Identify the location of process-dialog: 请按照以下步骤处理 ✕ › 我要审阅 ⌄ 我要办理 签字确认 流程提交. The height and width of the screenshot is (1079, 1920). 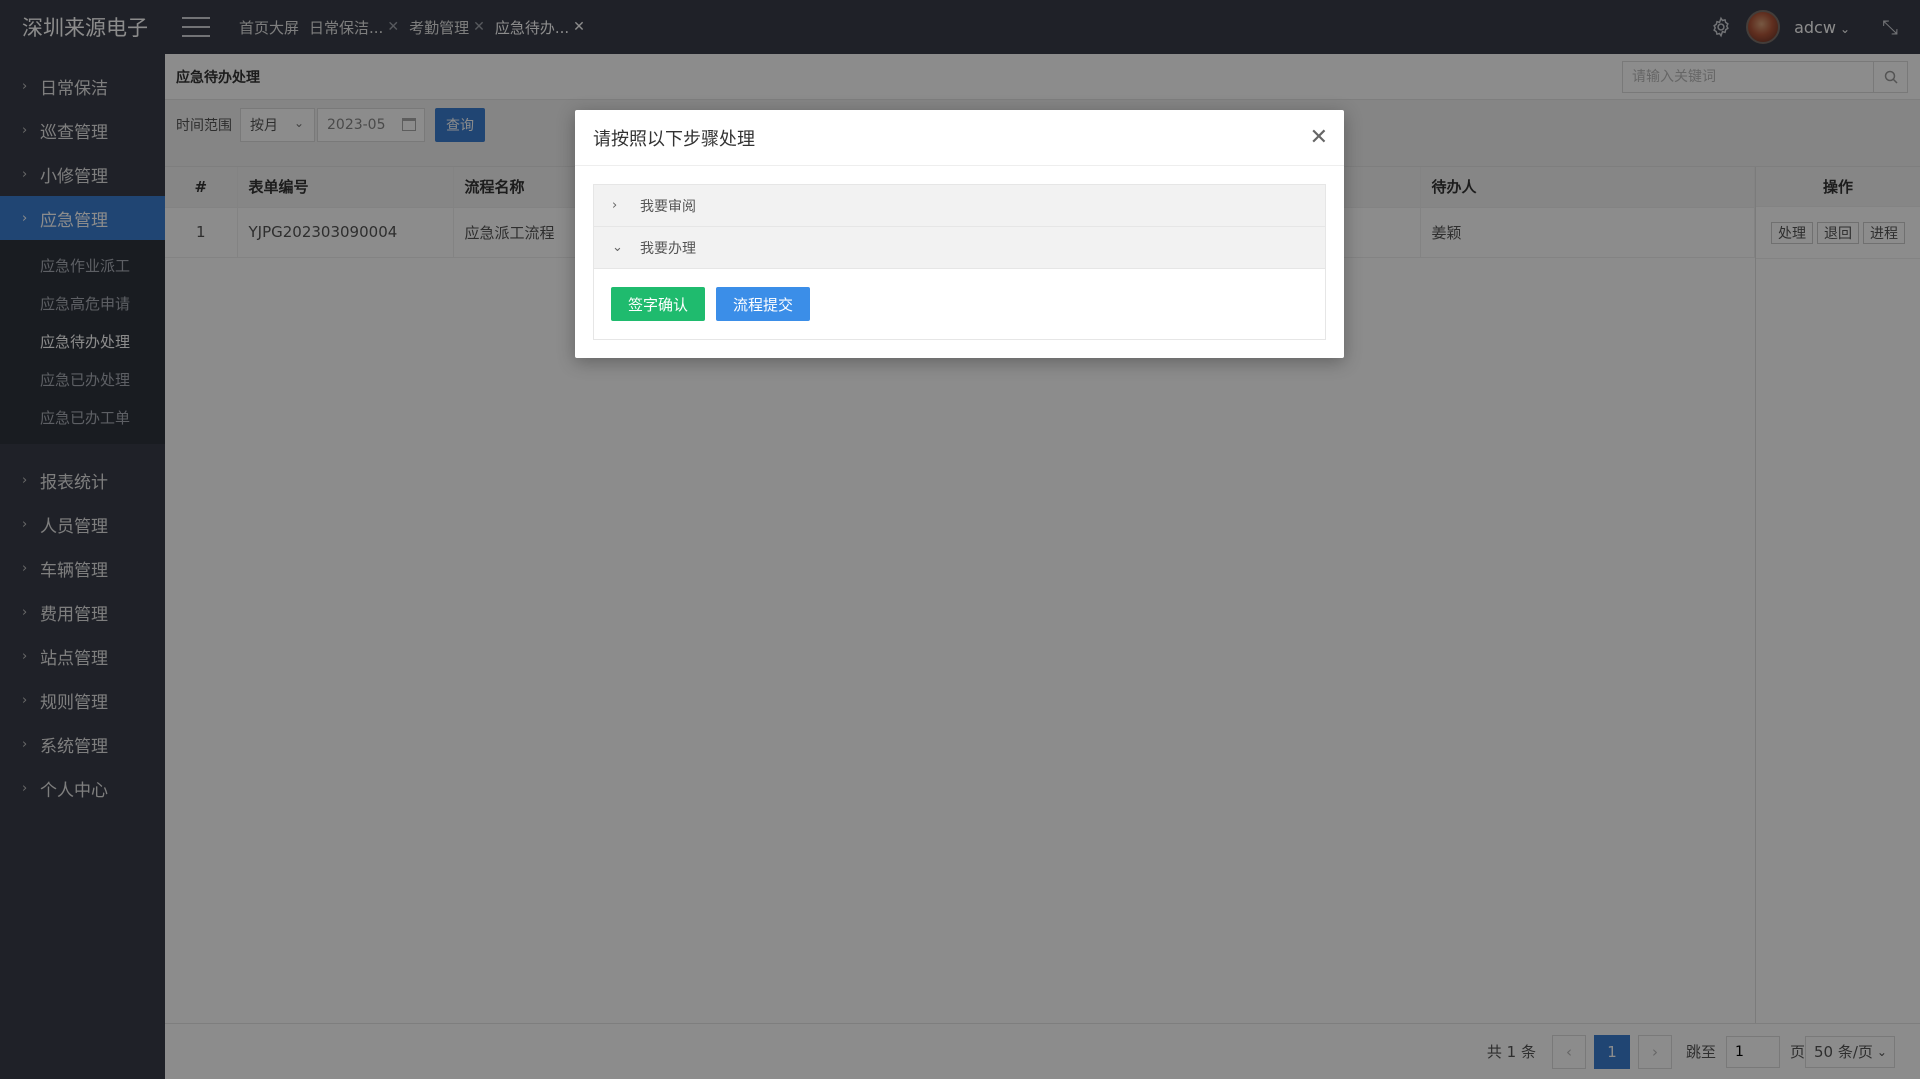
(959, 234).